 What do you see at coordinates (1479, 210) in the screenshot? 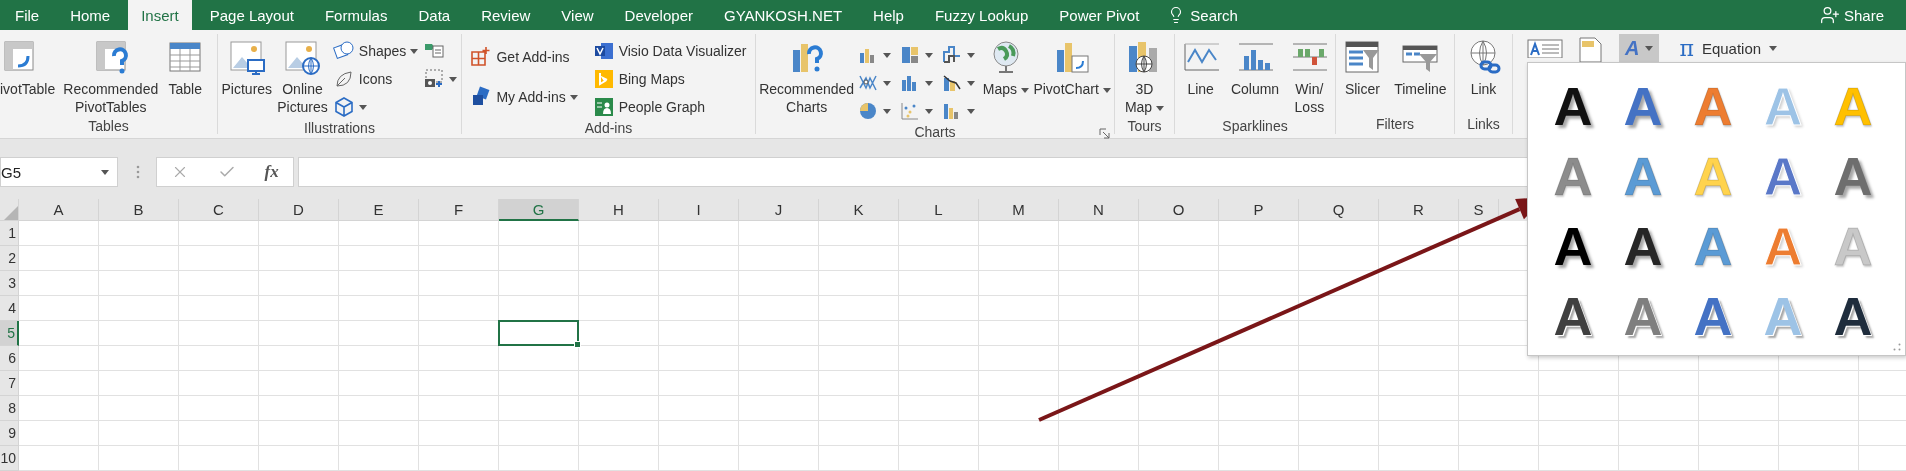
I see `header-letter: S` at bounding box center [1479, 210].